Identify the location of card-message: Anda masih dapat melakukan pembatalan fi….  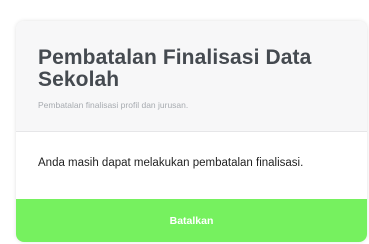
(171, 163).